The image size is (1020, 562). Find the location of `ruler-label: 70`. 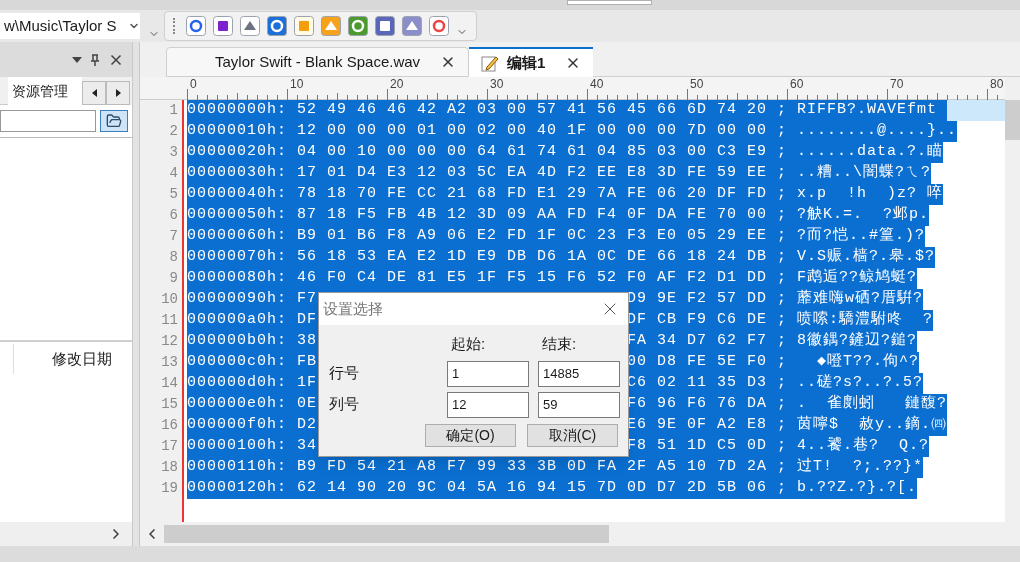

ruler-label: 70 is located at coordinates (897, 84).